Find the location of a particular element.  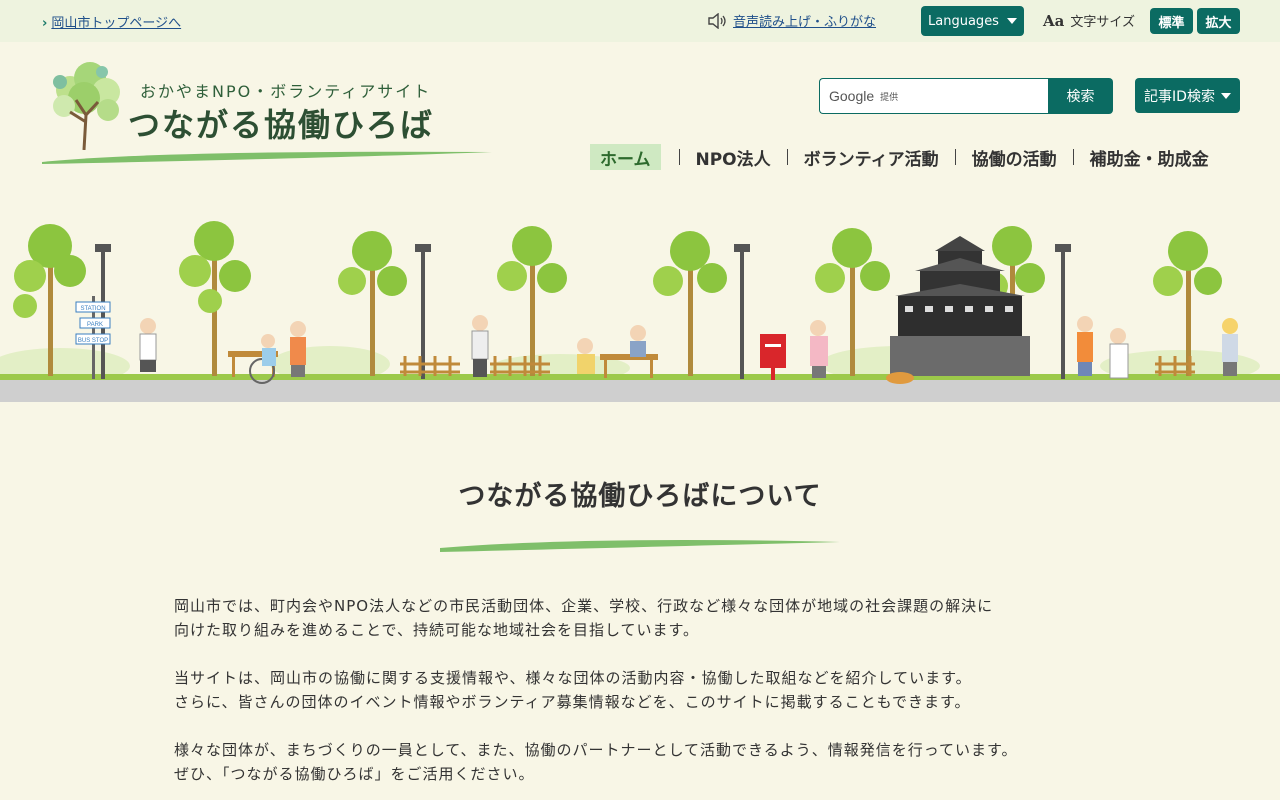

sign-park: PARK is located at coordinates (95, 325).